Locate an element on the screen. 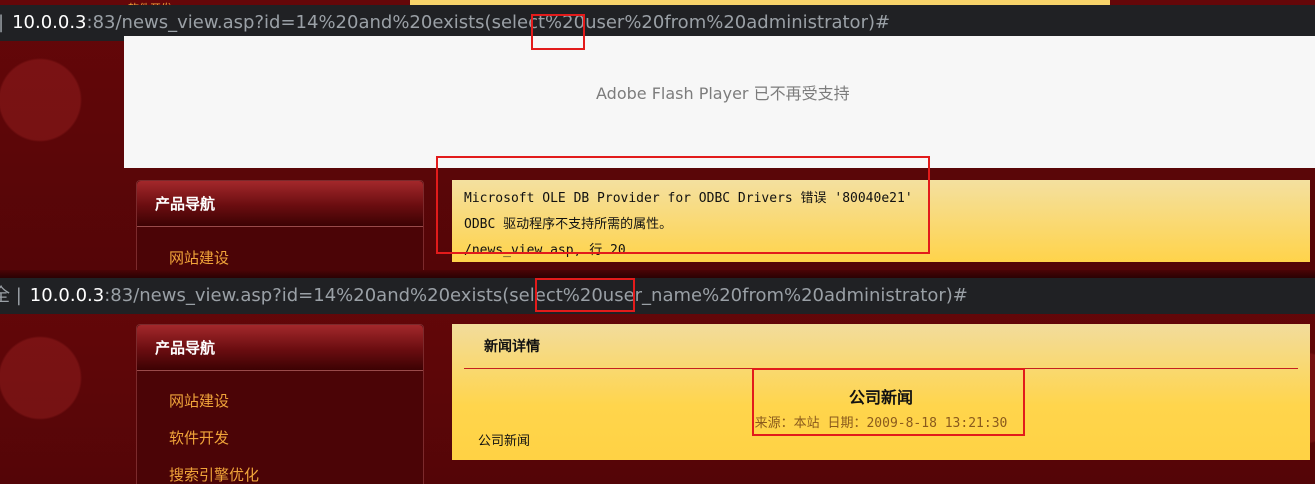 This screenshot has width=1315, height=484. highlight-news-title is located at coordinates (888, 402).